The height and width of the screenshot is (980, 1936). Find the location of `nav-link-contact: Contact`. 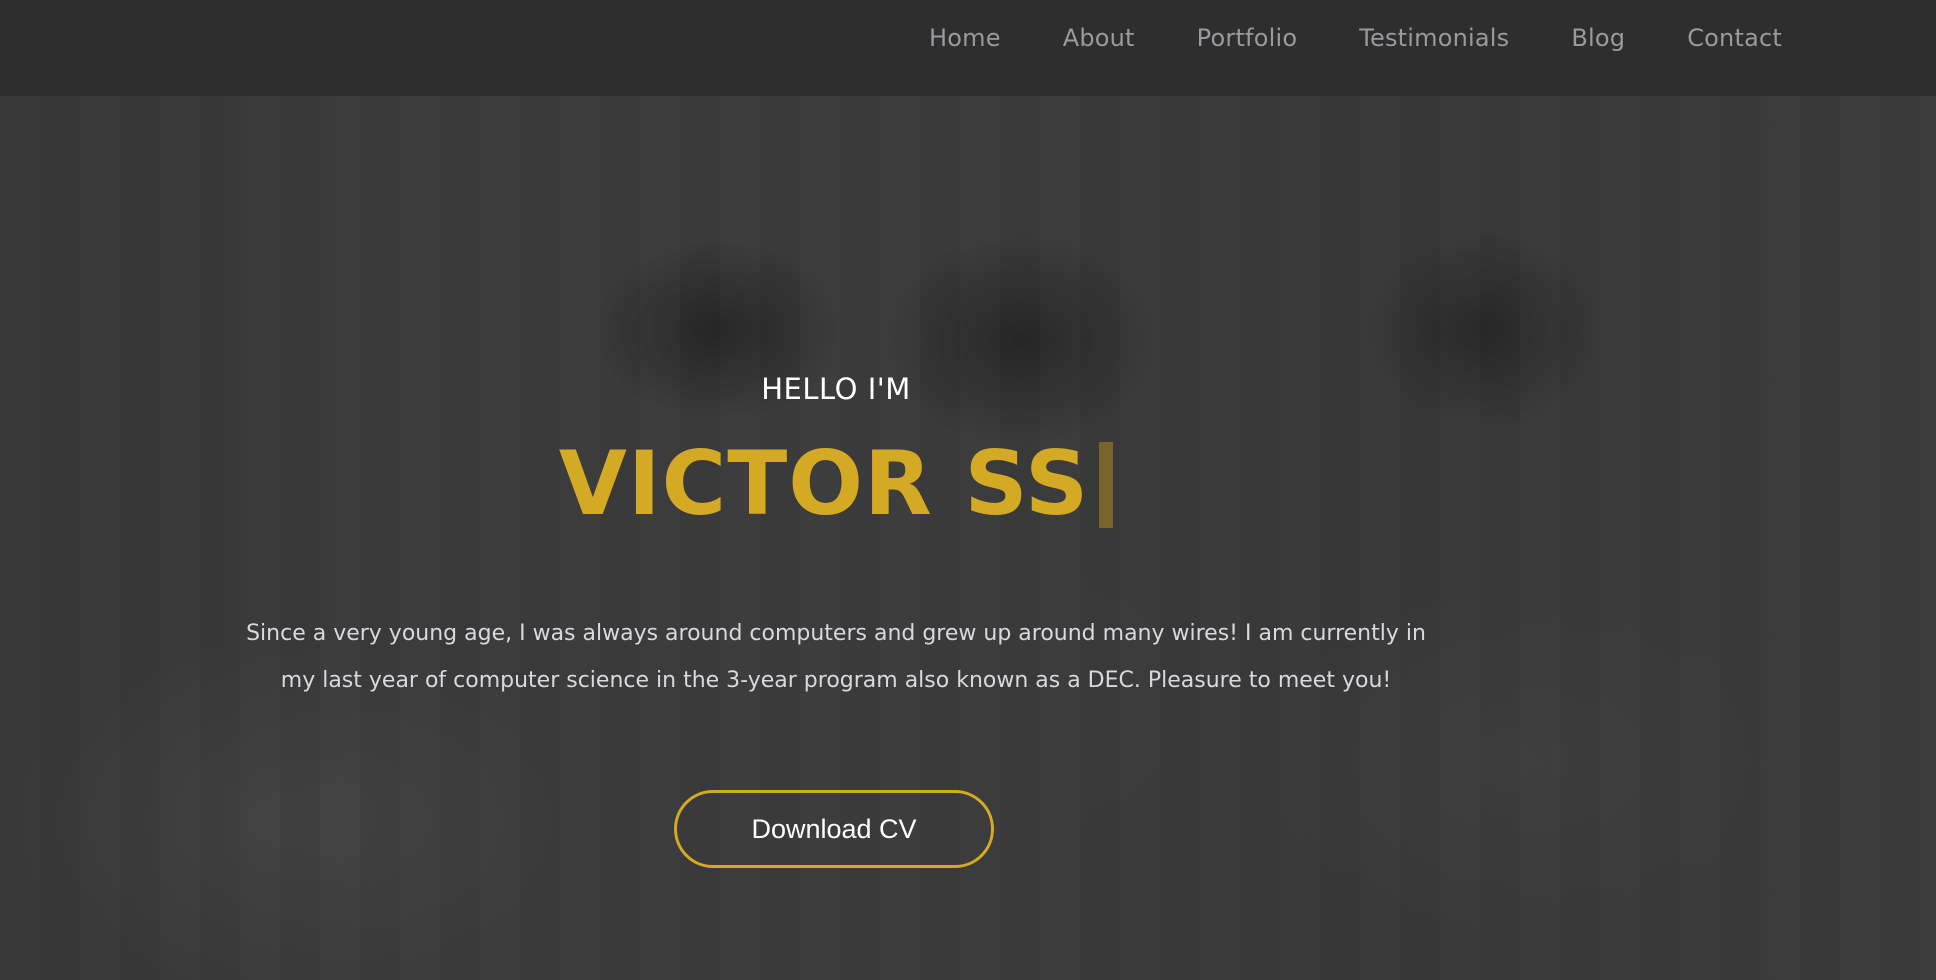

nav-link-contact: Contact is located at coordinates (1734, 38).